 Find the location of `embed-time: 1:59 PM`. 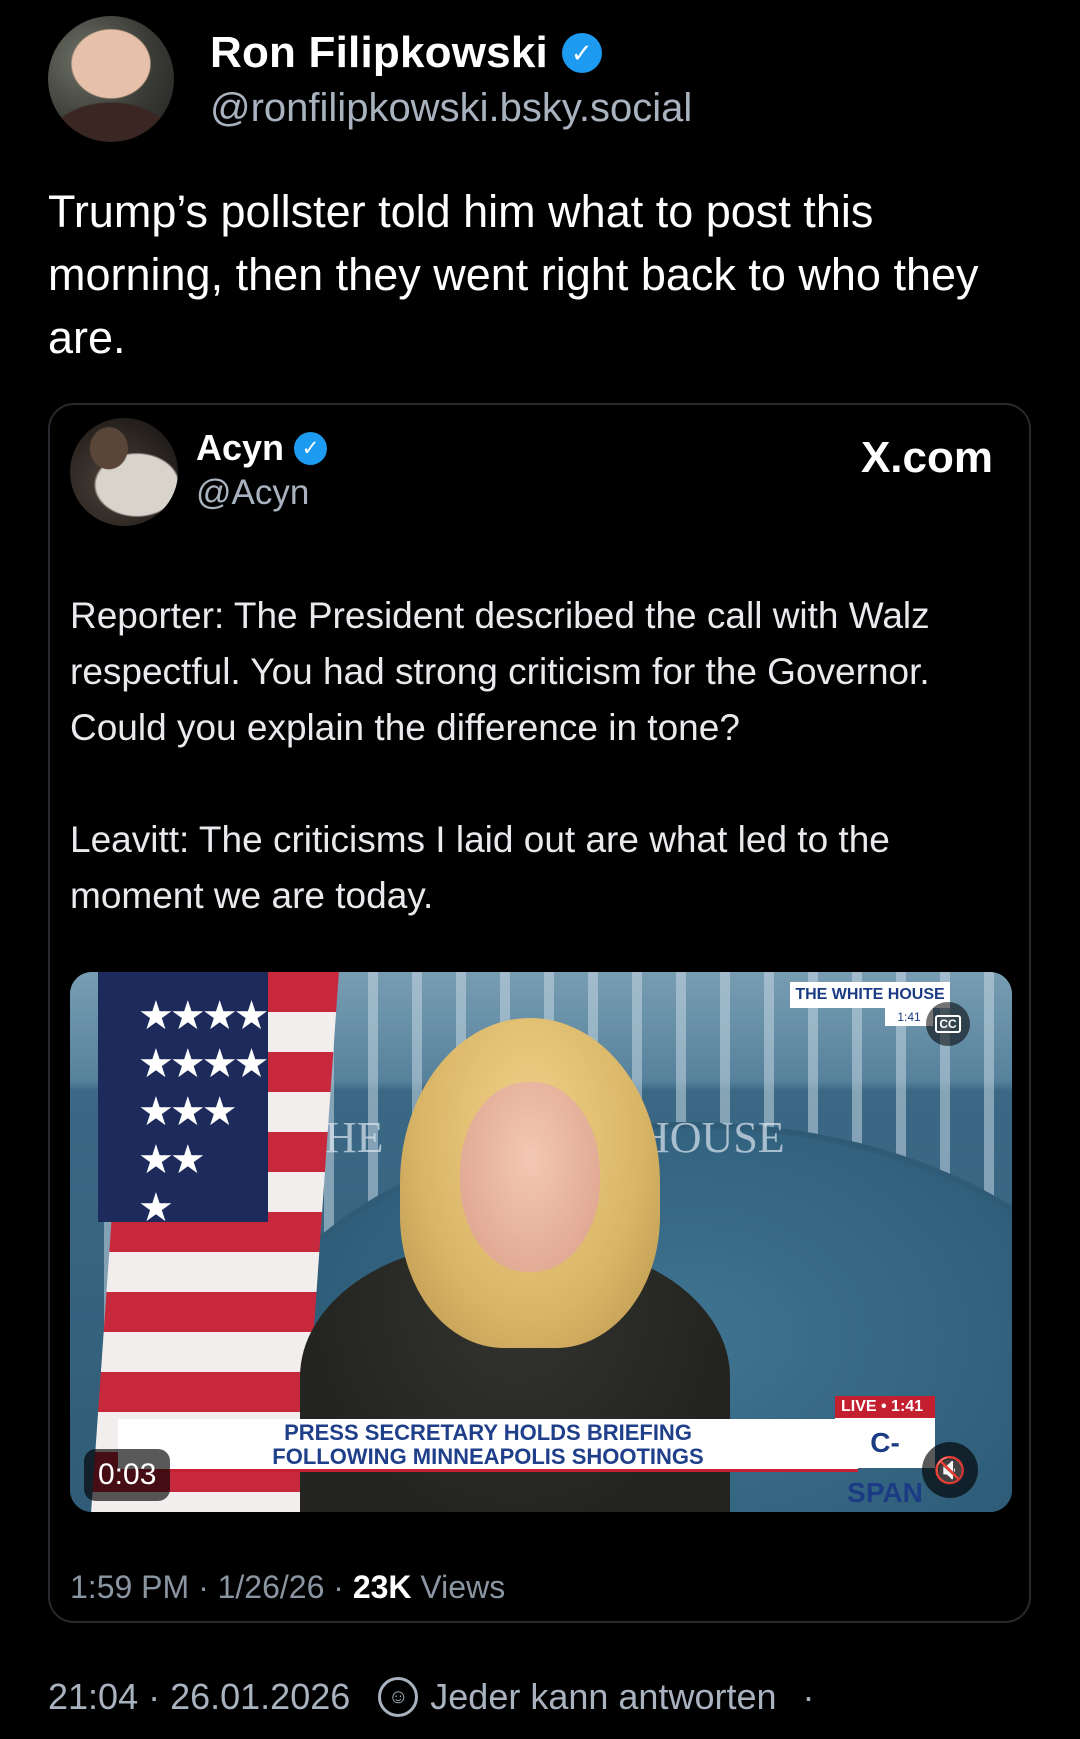

embed-time: 1:59 PM is located at coordinates (130, 1587).